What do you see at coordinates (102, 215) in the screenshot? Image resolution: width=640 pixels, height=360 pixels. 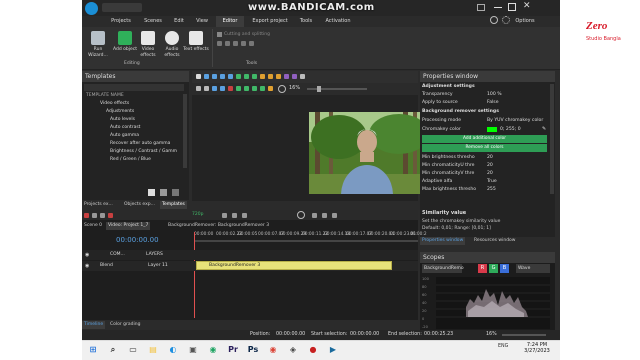 I see `timeline-split-icon` at bounding box center [102, 215].